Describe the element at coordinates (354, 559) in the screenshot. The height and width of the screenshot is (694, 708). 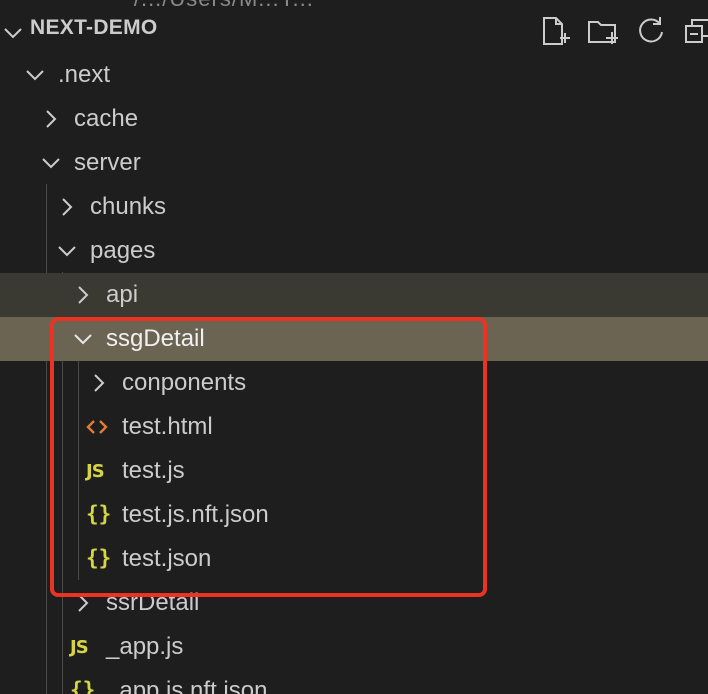
I see `tree-item-test-json: {} test.json` at that location.